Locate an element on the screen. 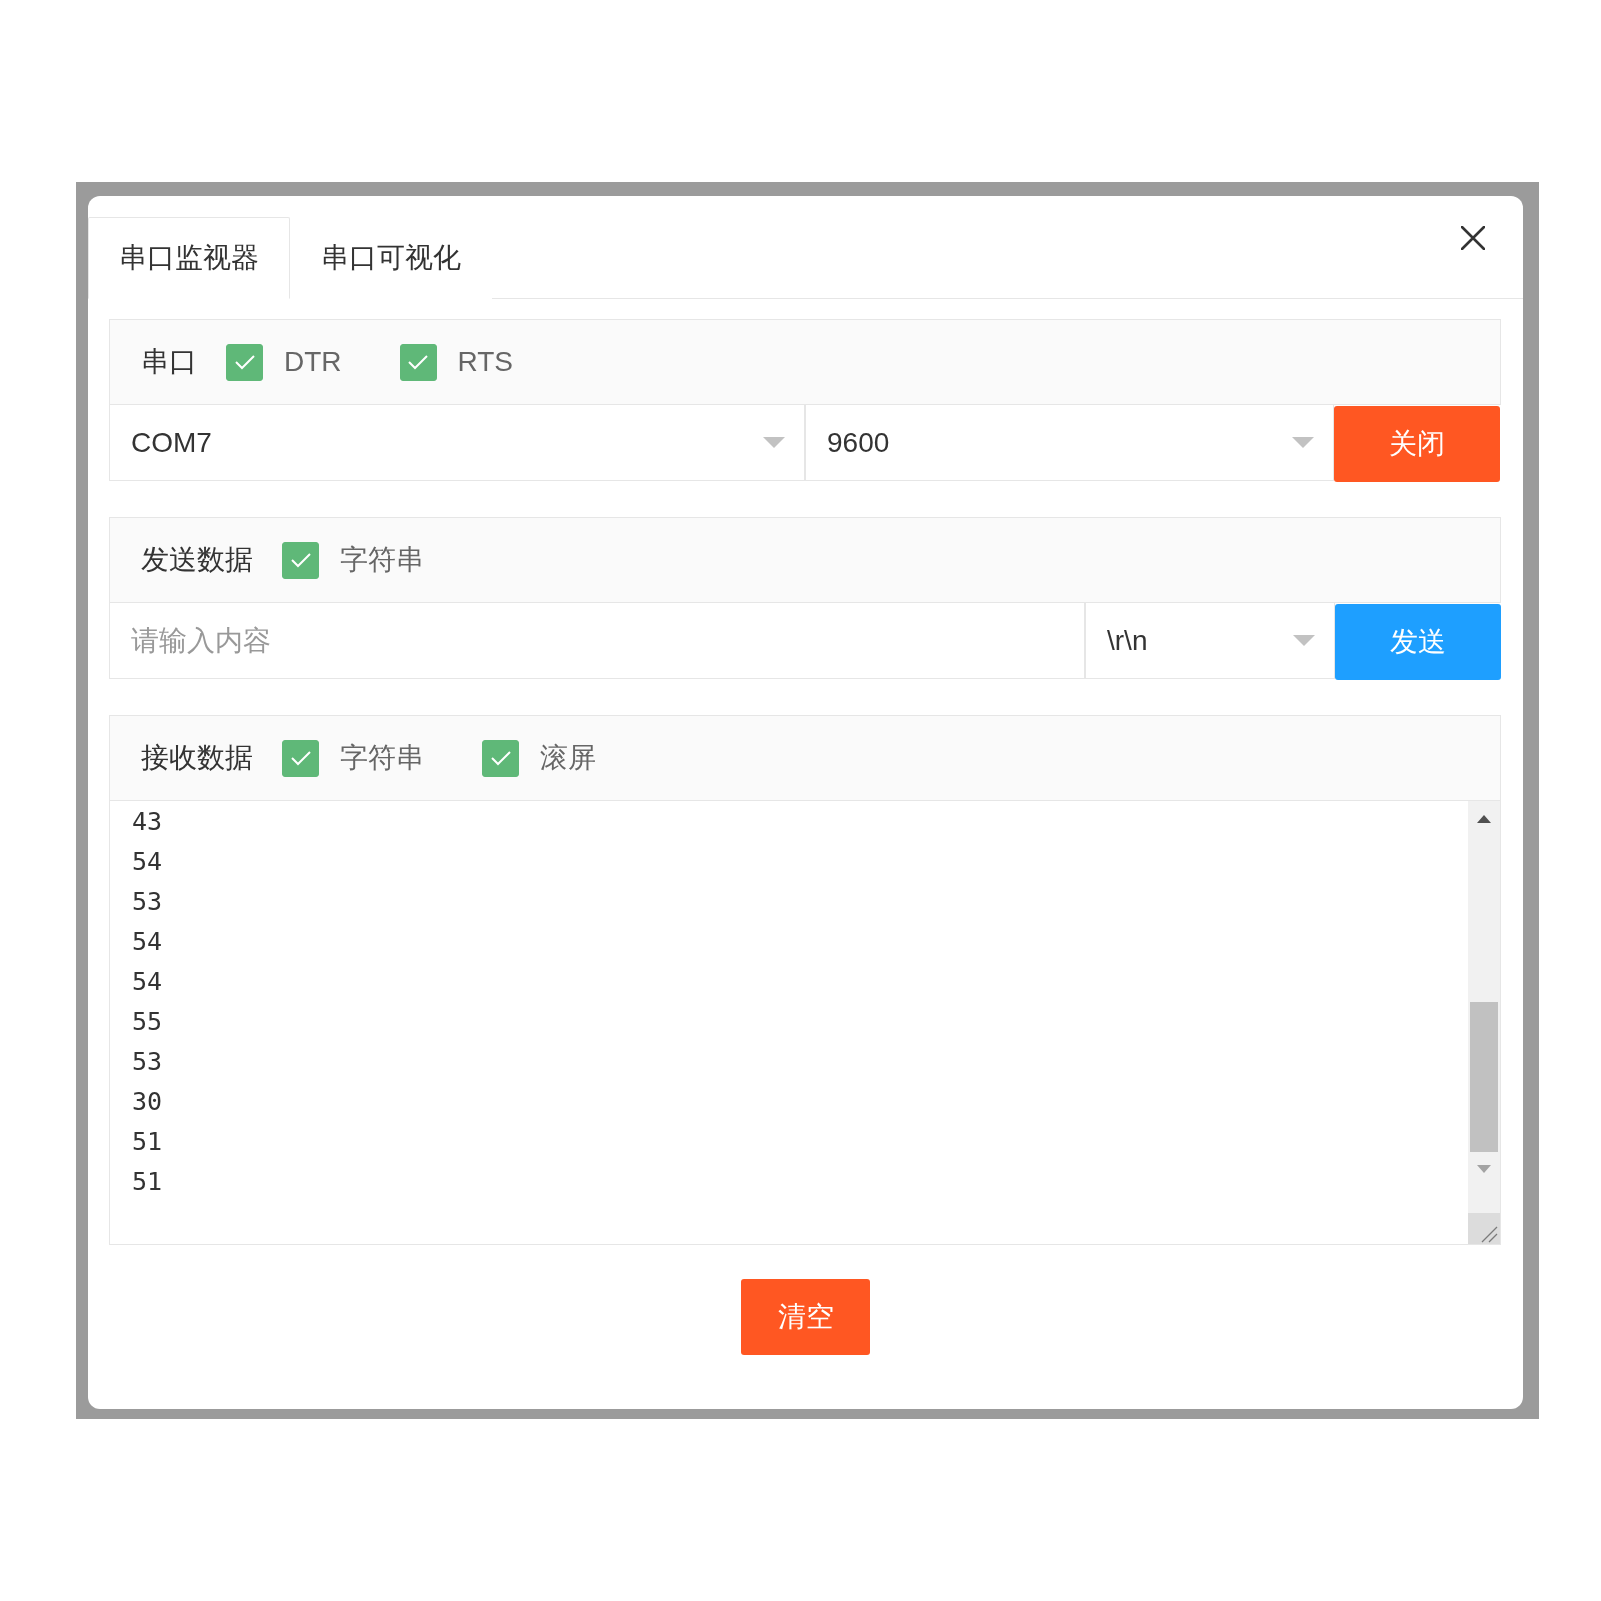 The width and height of the screenshot is (1601, 1601). section-title: 串口 is located at coordinates (169, 362).